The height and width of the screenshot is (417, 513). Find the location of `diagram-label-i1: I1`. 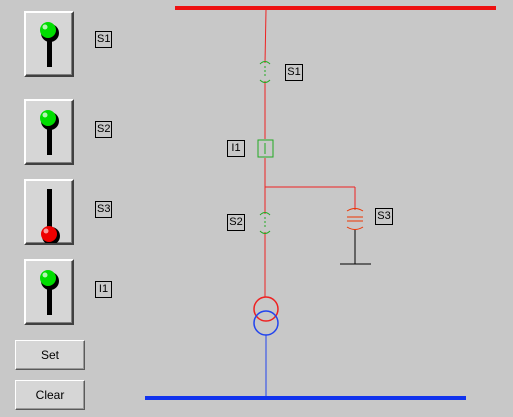

diagram-label-i1: I1 is located at coordinates (236, 148).